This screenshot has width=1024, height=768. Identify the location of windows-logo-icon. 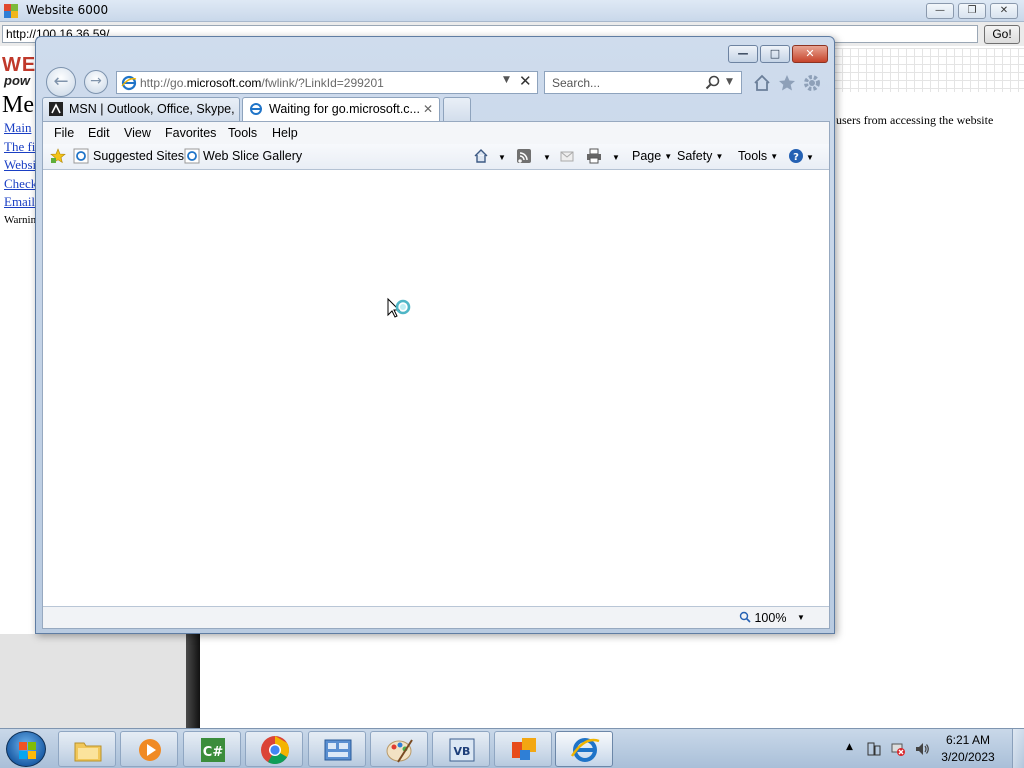
(27, 750).